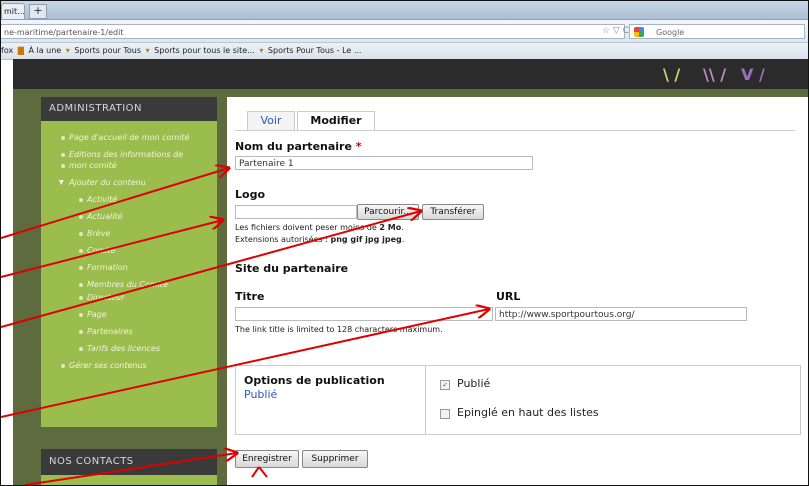 The width and height of the screenshot is (809, 486). Describe the element at coordinates (298, 146) in the screenshot. I see `partner-name-label: Nom du partenaire *` at that location.